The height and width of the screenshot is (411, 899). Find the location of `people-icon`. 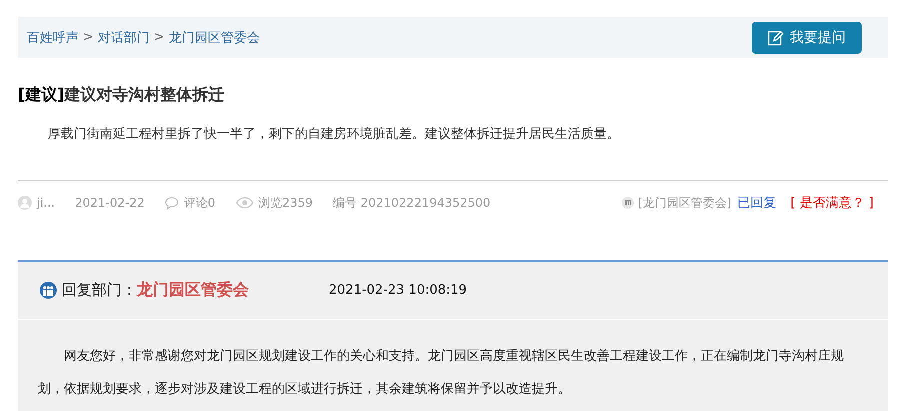

people-icon is located at coordinates (48, 290).